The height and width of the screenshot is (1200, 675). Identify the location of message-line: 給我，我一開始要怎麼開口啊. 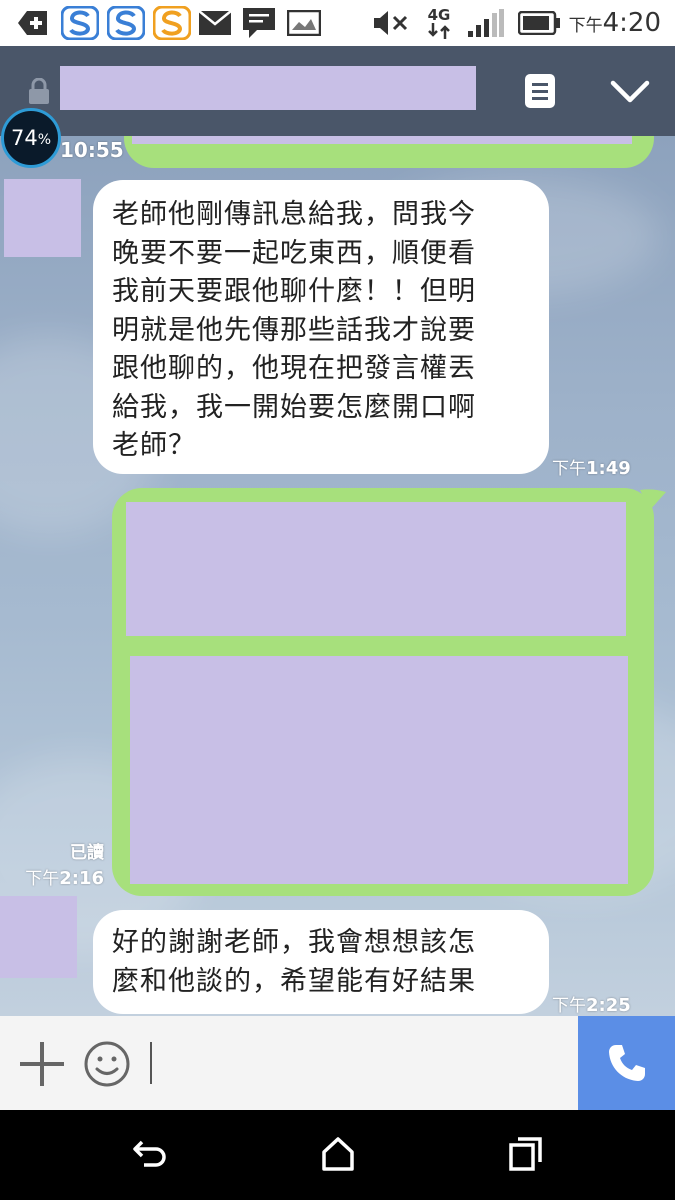
(294, 407).